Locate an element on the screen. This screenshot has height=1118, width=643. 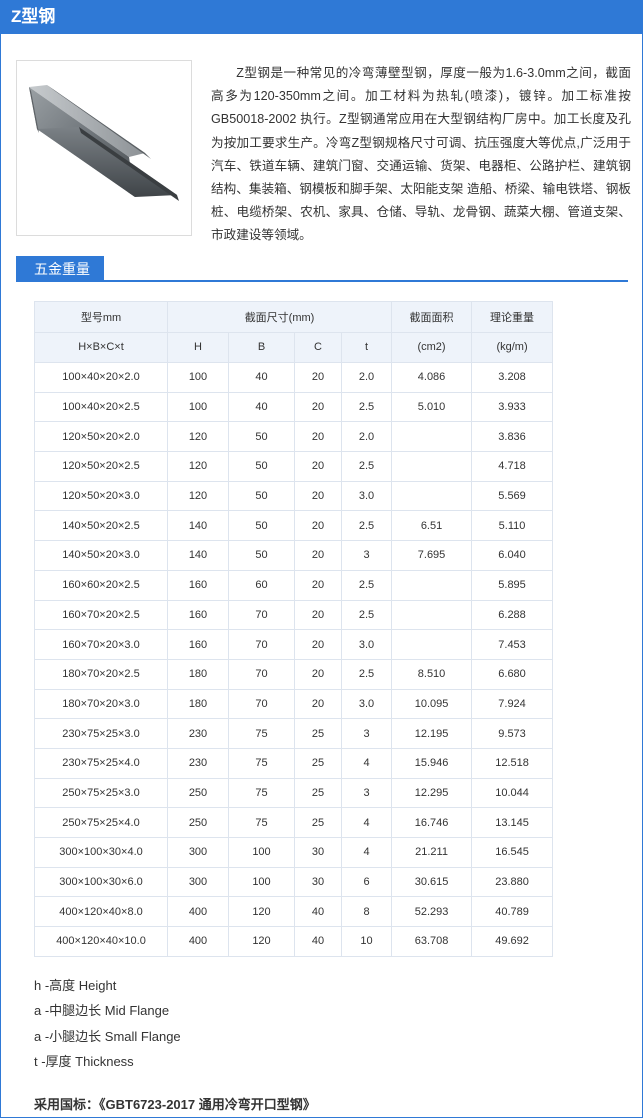
table-row: 140×50×20×2.5 140 50 20 2.5 6.51 5.110 is located at coordinates (294, 526).